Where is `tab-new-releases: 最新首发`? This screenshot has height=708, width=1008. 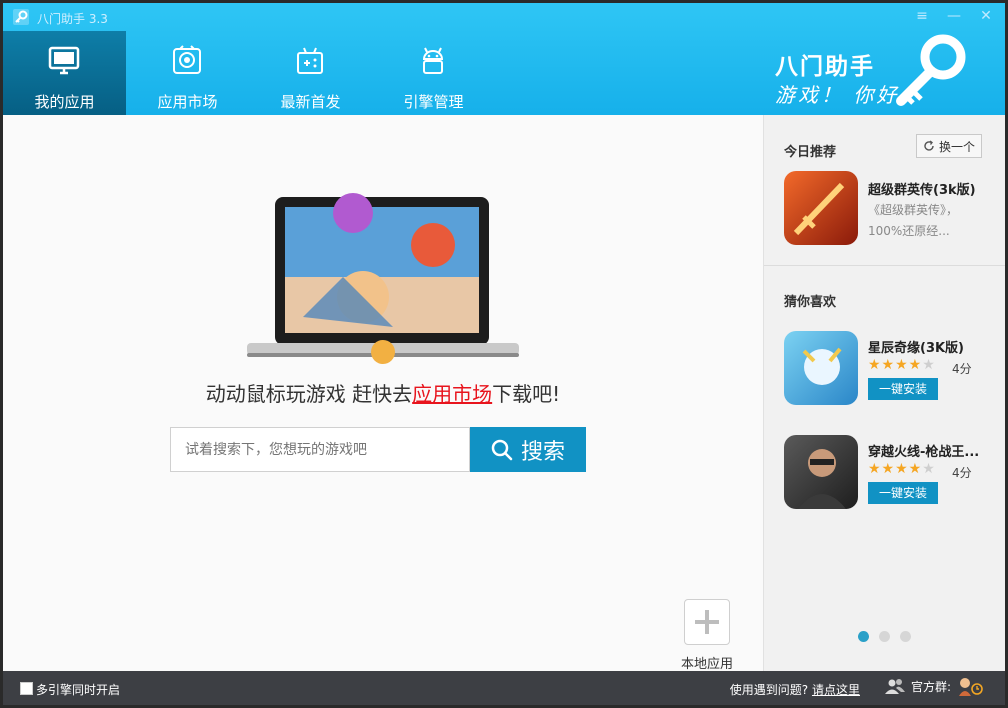
tab-new-releases: 最新首发 is located at coordinates (310, 73).